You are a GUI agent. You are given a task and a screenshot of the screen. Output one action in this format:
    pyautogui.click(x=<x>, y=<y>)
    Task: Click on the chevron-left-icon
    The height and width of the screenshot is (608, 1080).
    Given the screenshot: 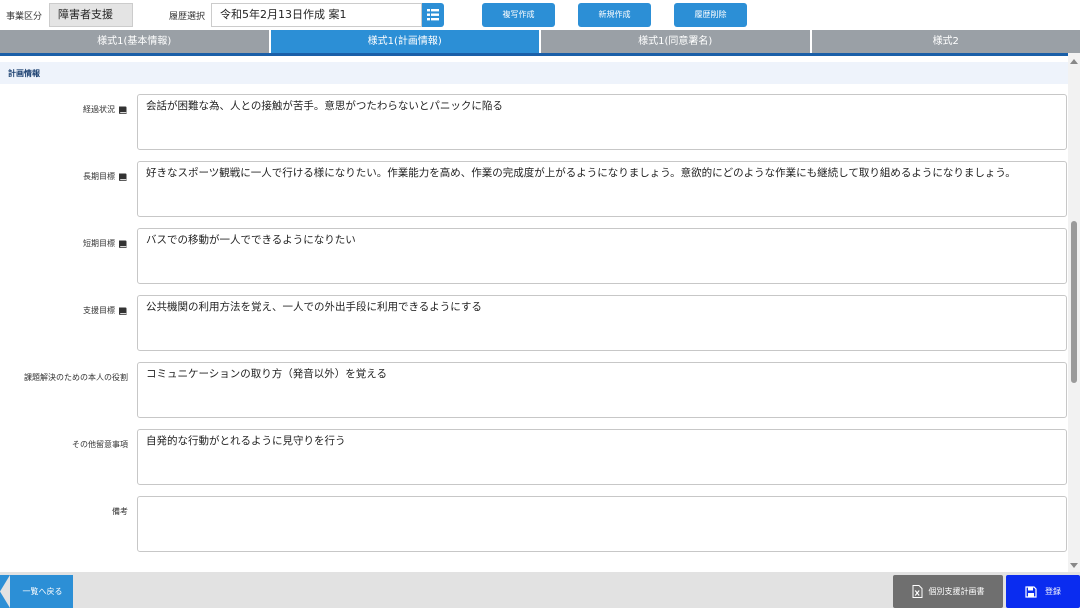 What is the action you would take?
    pyautogui.click(x=5, y=591)
    